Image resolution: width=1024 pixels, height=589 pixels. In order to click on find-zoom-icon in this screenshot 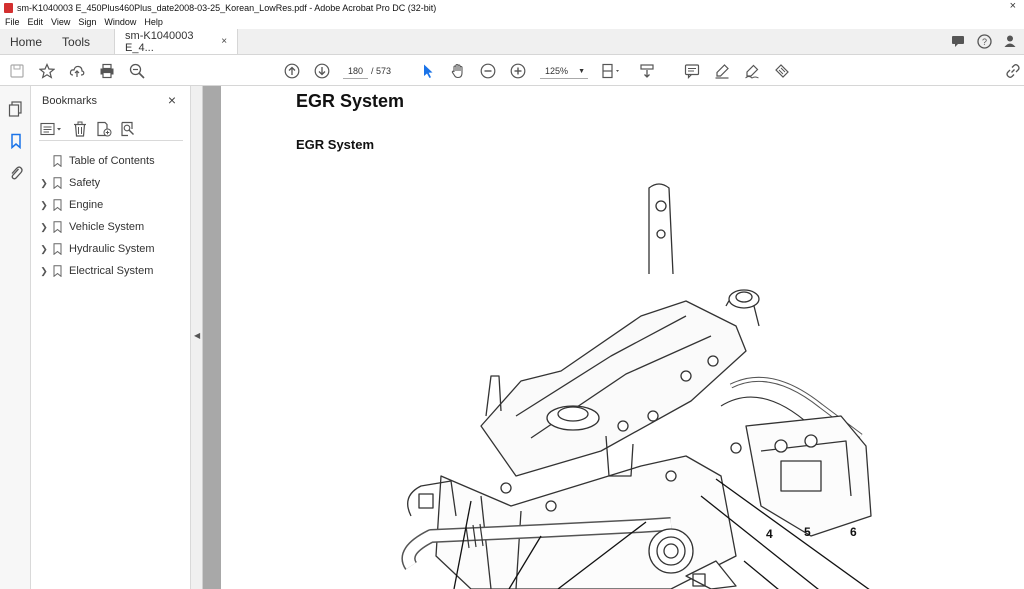, I will do `click(137, 71)`.